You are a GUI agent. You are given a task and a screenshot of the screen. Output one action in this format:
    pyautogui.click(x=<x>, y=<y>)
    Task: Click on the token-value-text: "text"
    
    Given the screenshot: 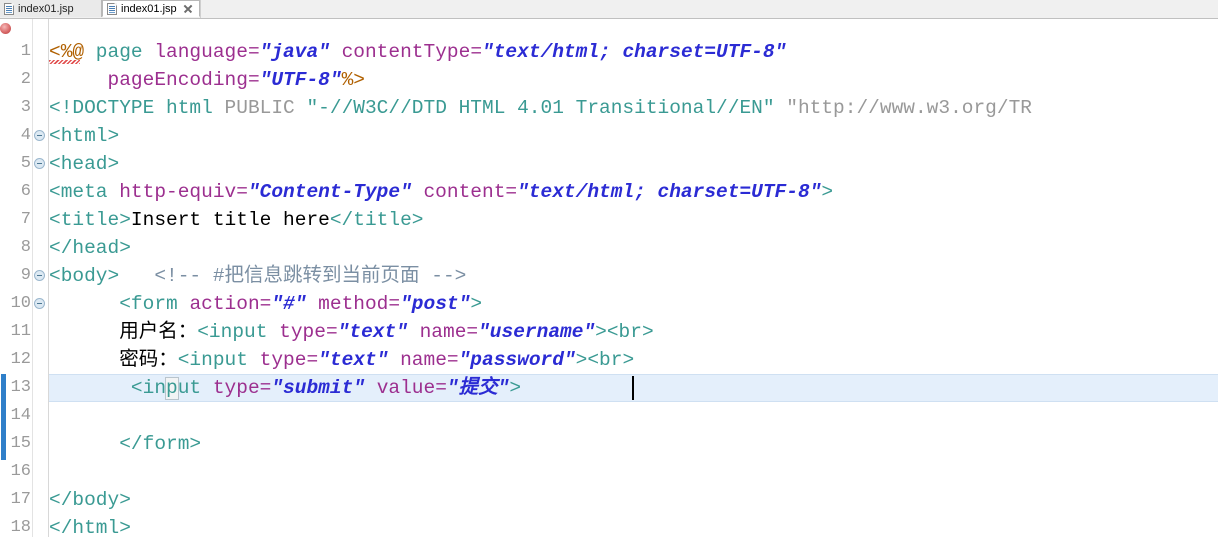 What is the action you would take?
    pyautogui.click(x=372, y=332)
    